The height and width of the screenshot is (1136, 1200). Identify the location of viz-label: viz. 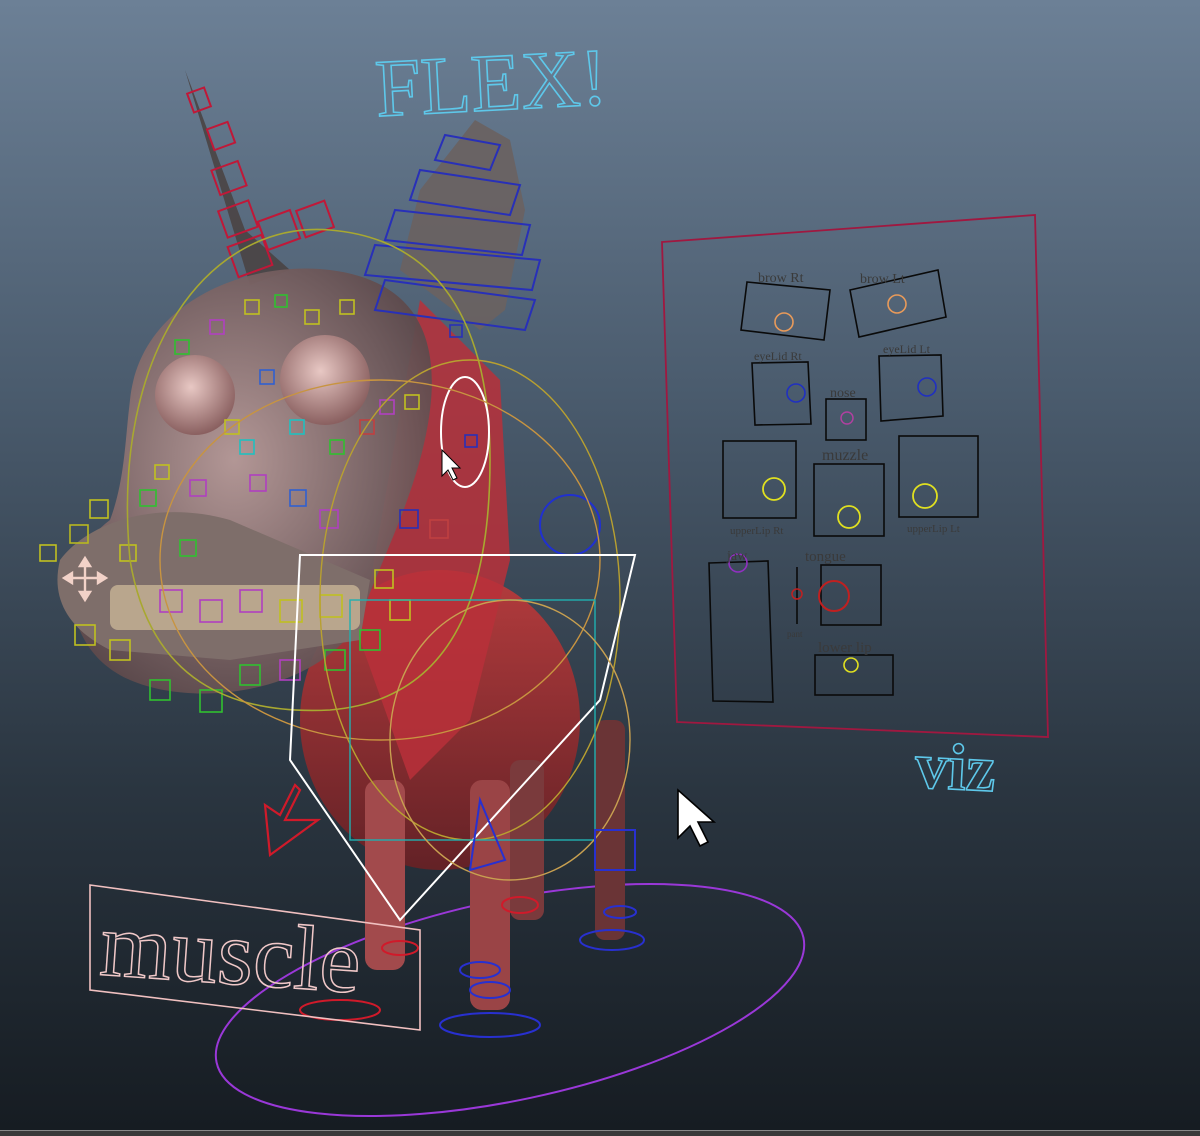
(955, 767).